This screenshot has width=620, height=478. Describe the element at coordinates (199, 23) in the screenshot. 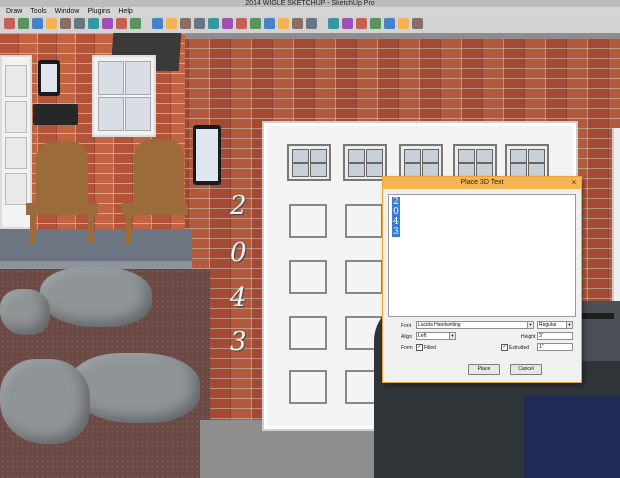

I see `right-view-icon` at that location.